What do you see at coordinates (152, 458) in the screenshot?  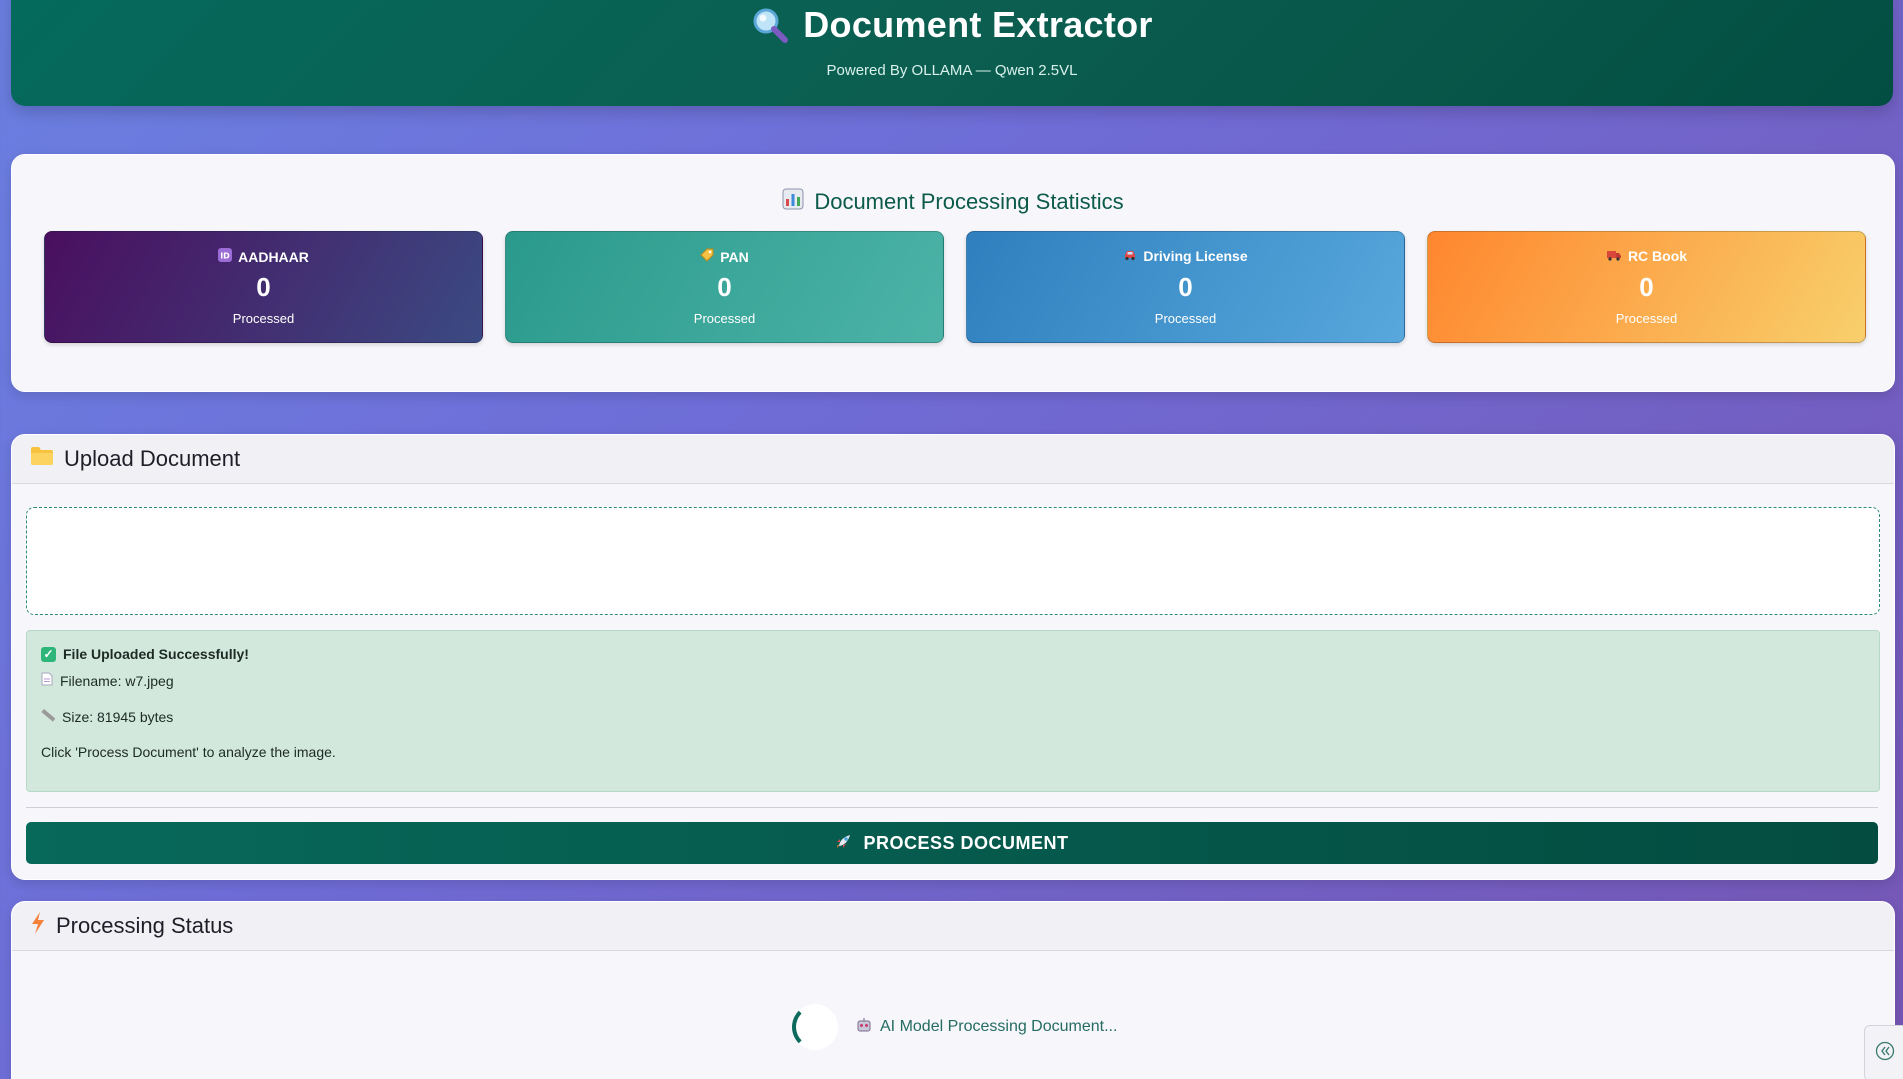 I see `upload-title: Upload Document` at bounding box center [152, 458].